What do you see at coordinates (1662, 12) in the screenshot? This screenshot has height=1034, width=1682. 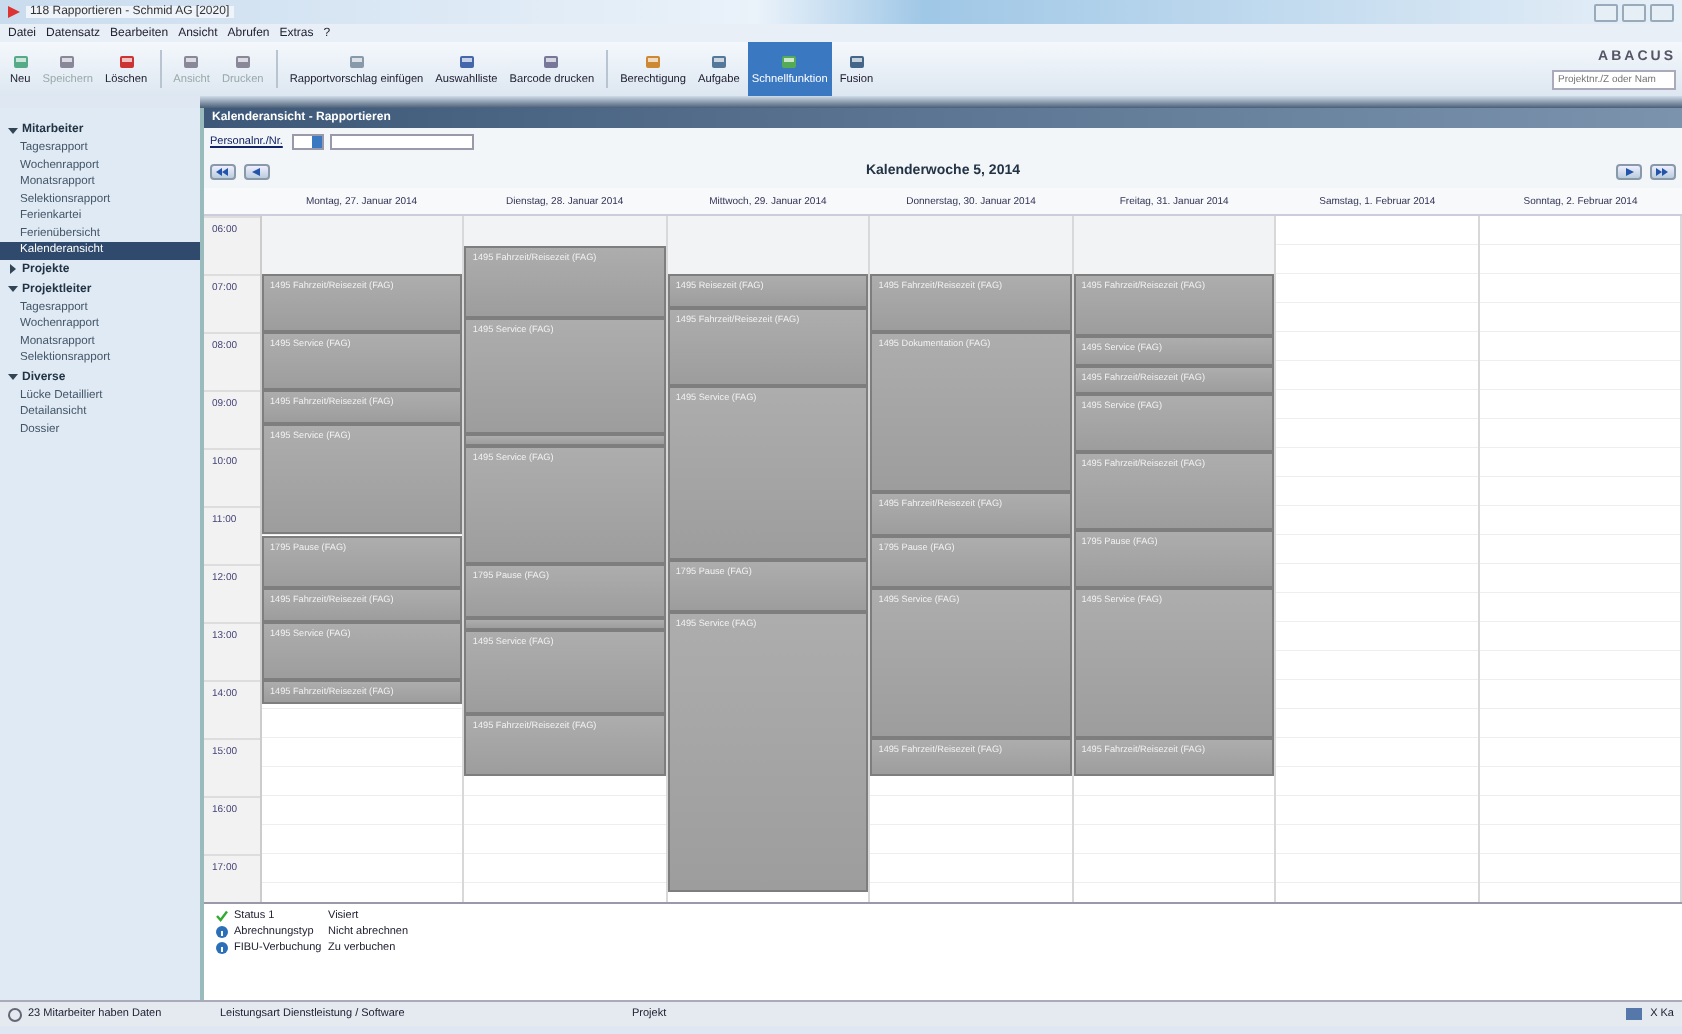 I see `close-button` at bounding box center [1662, 12].